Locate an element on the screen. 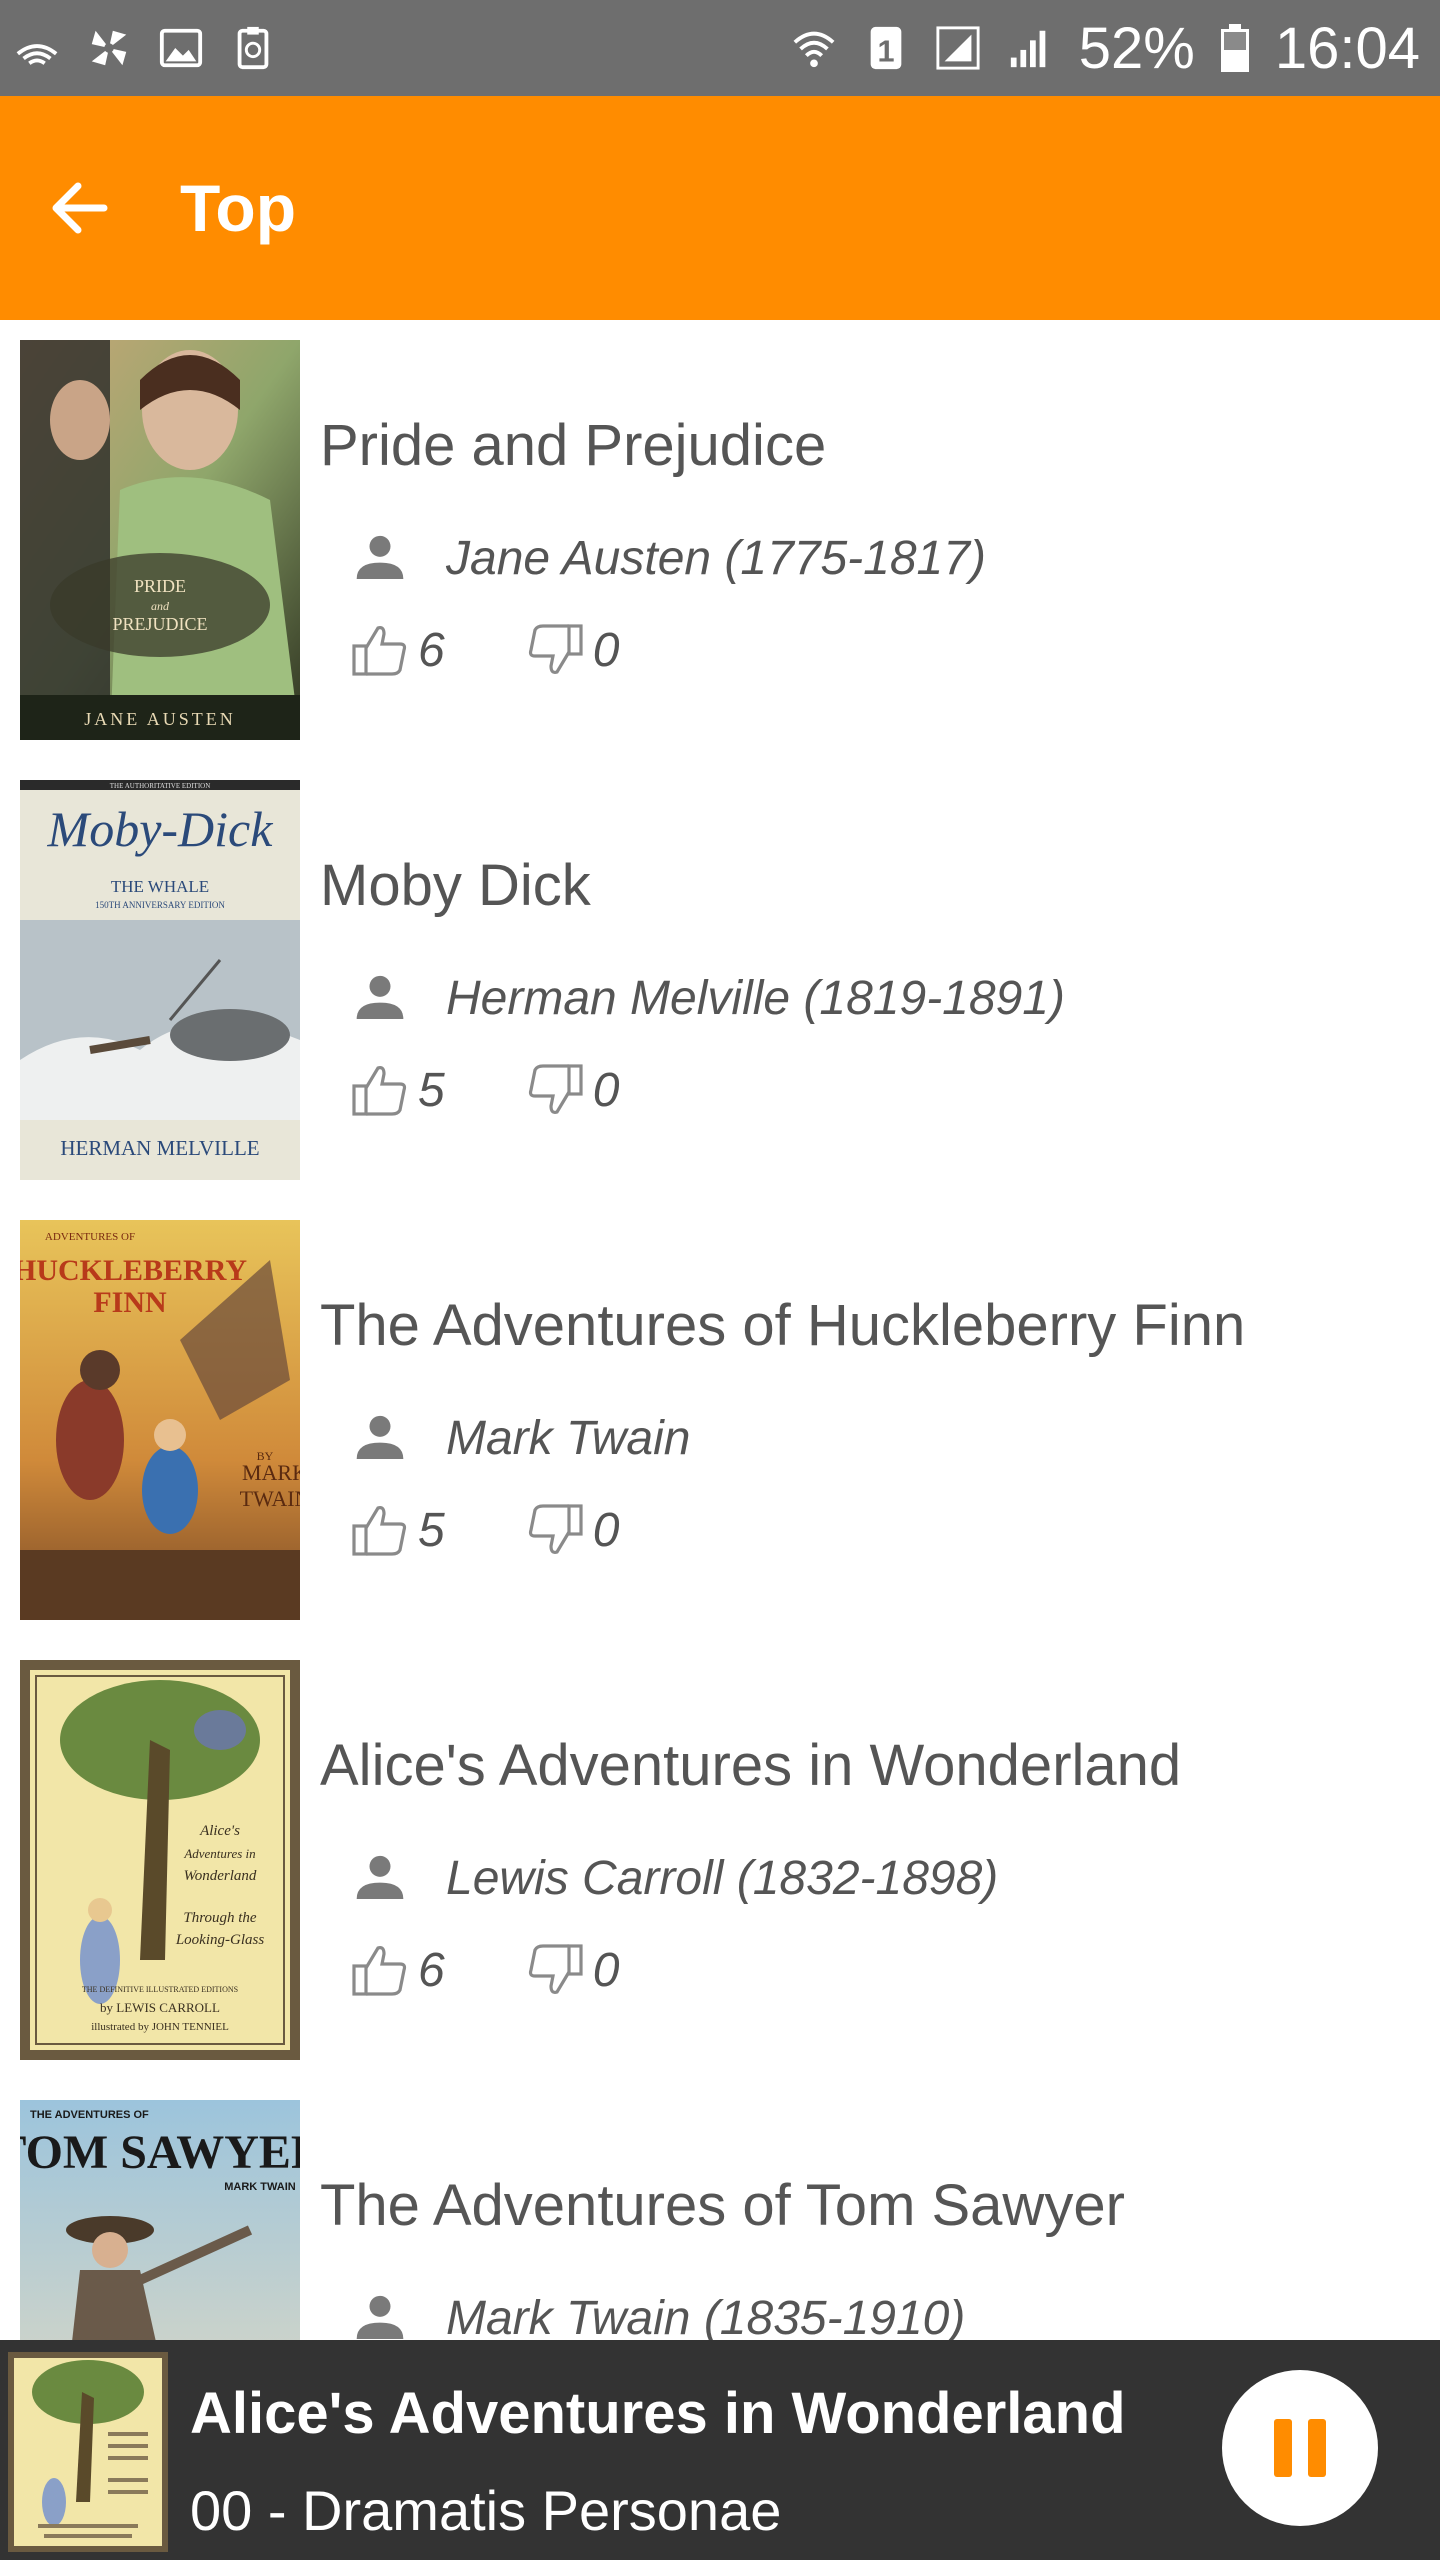  author-row: Mark Twain is located at coordinates (521, 1438).